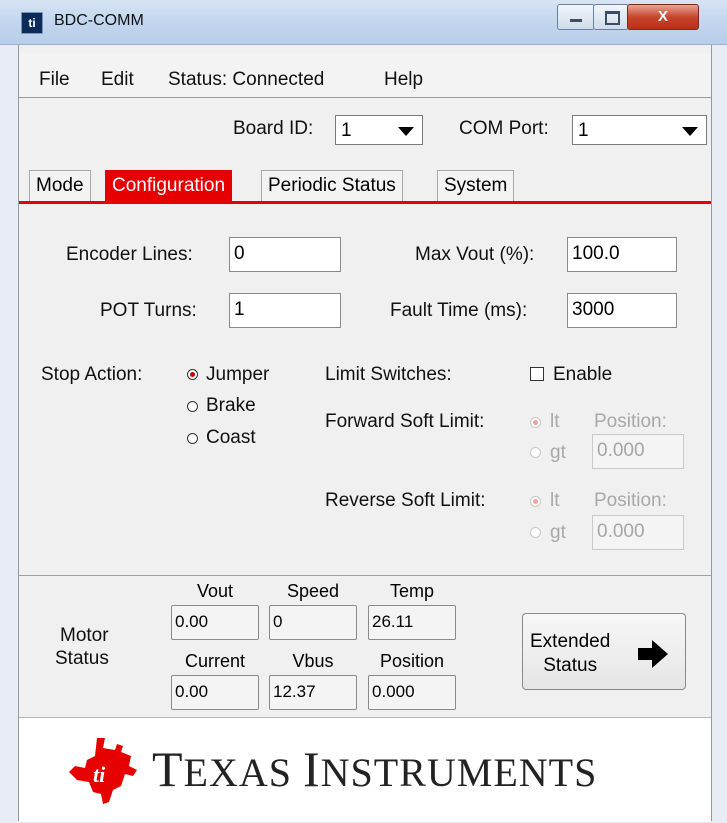 The width and height of the screenshot is (727, 823). Describe the element at coordinates (535, 501) in the screenshot. I see `reverse-lt-radio` at that location.